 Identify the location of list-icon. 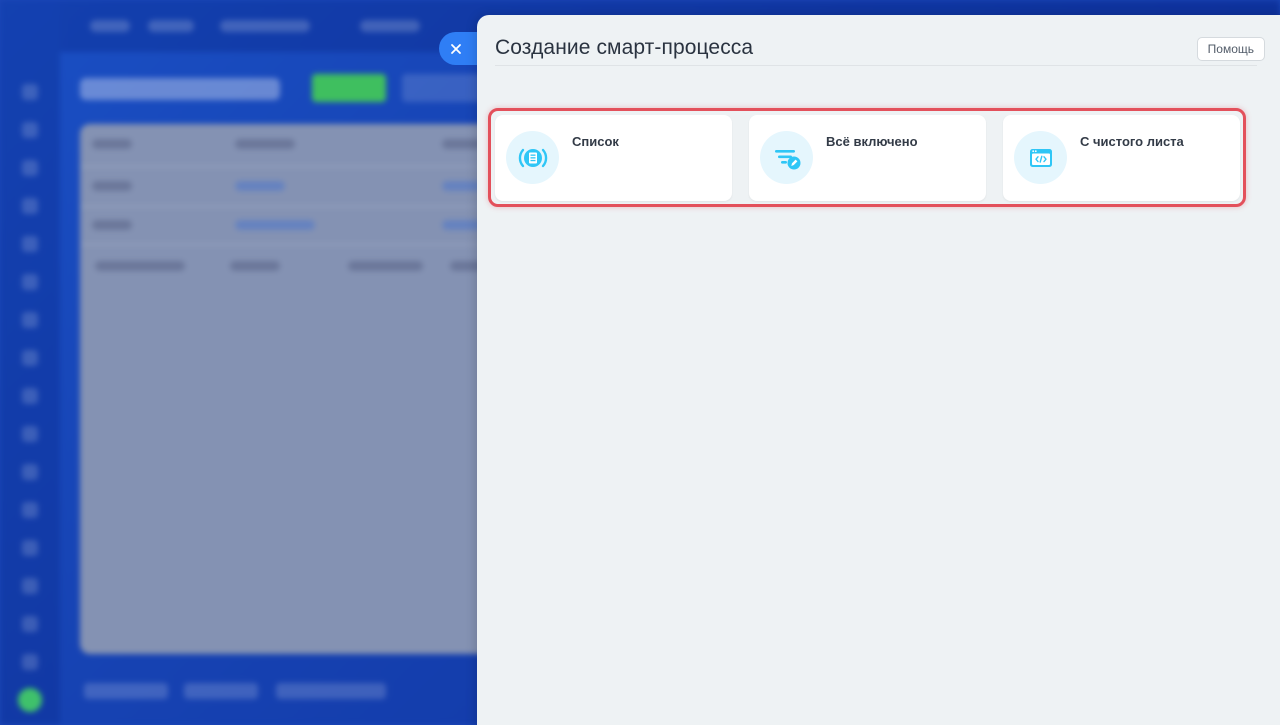
(532, 157).